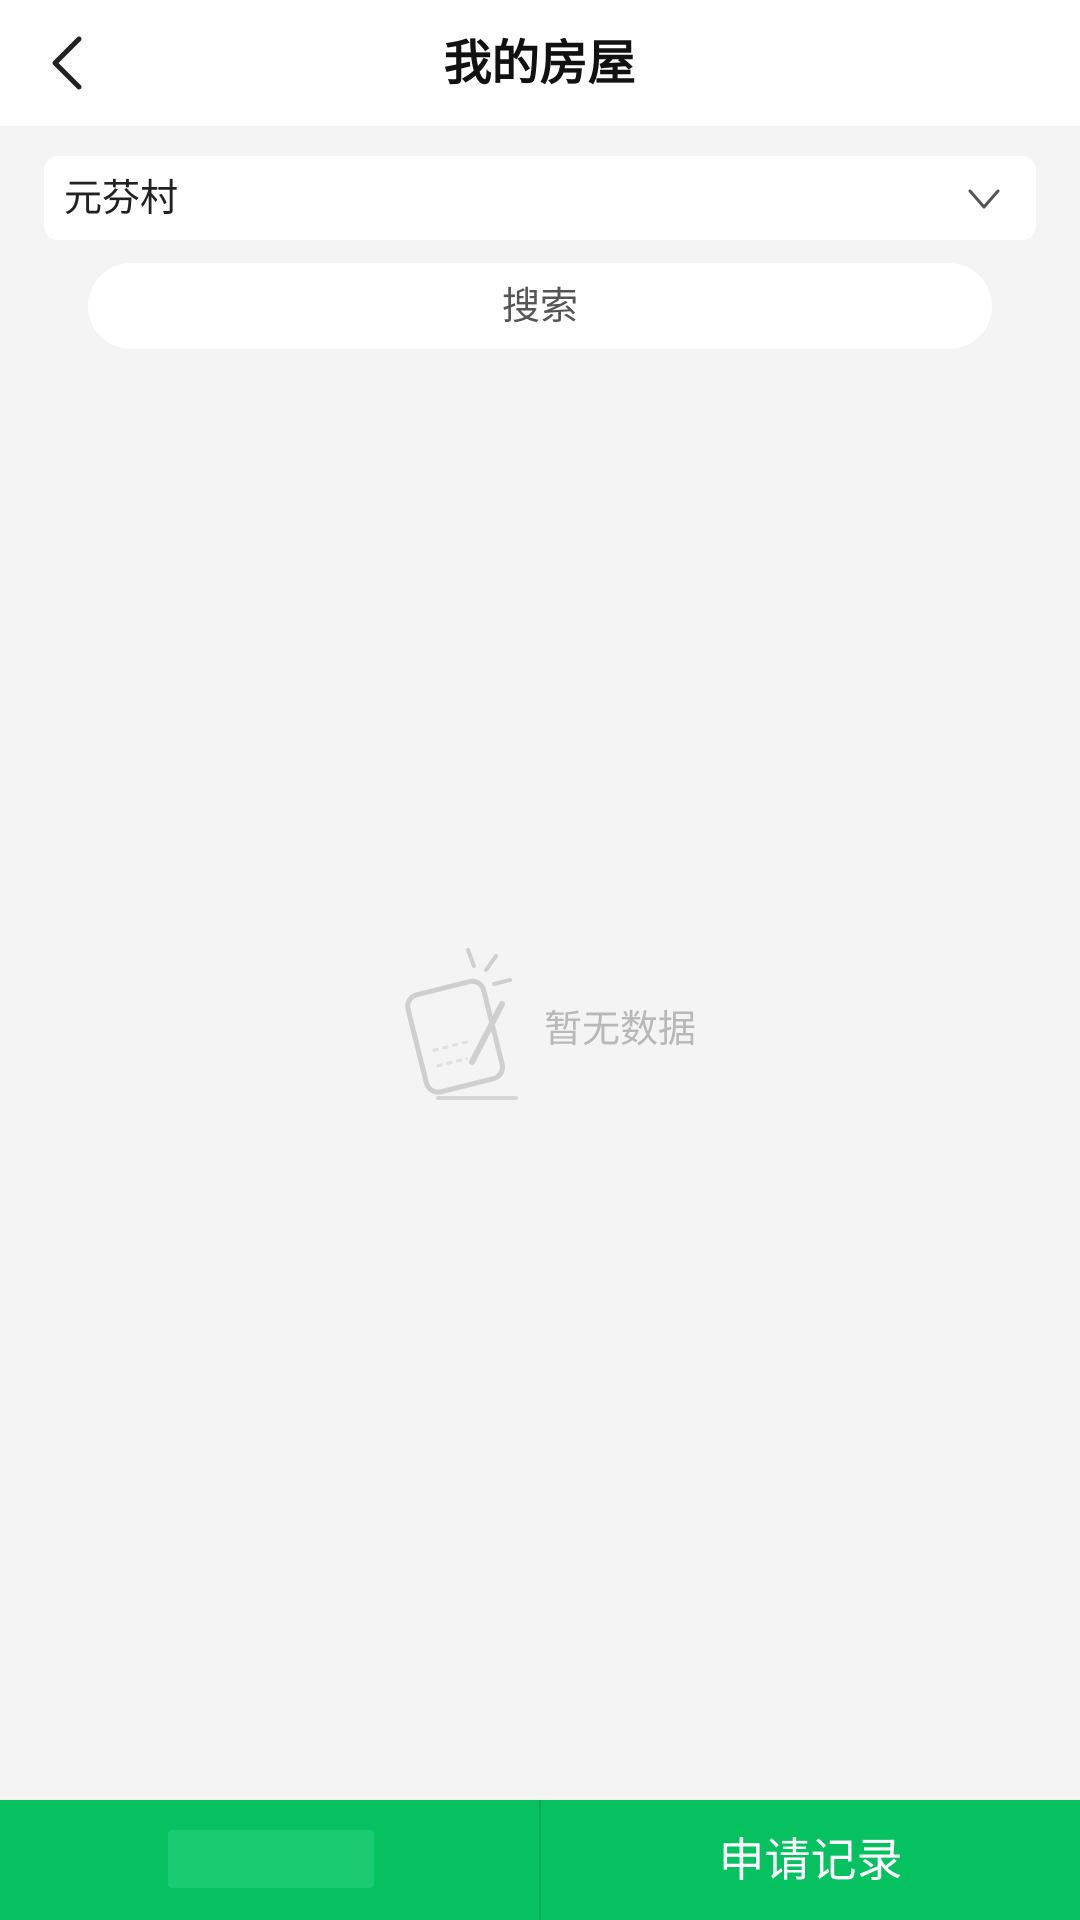 The image size is (1080, 1920). I want to click on search-button: 搜索, so click(540, 306).